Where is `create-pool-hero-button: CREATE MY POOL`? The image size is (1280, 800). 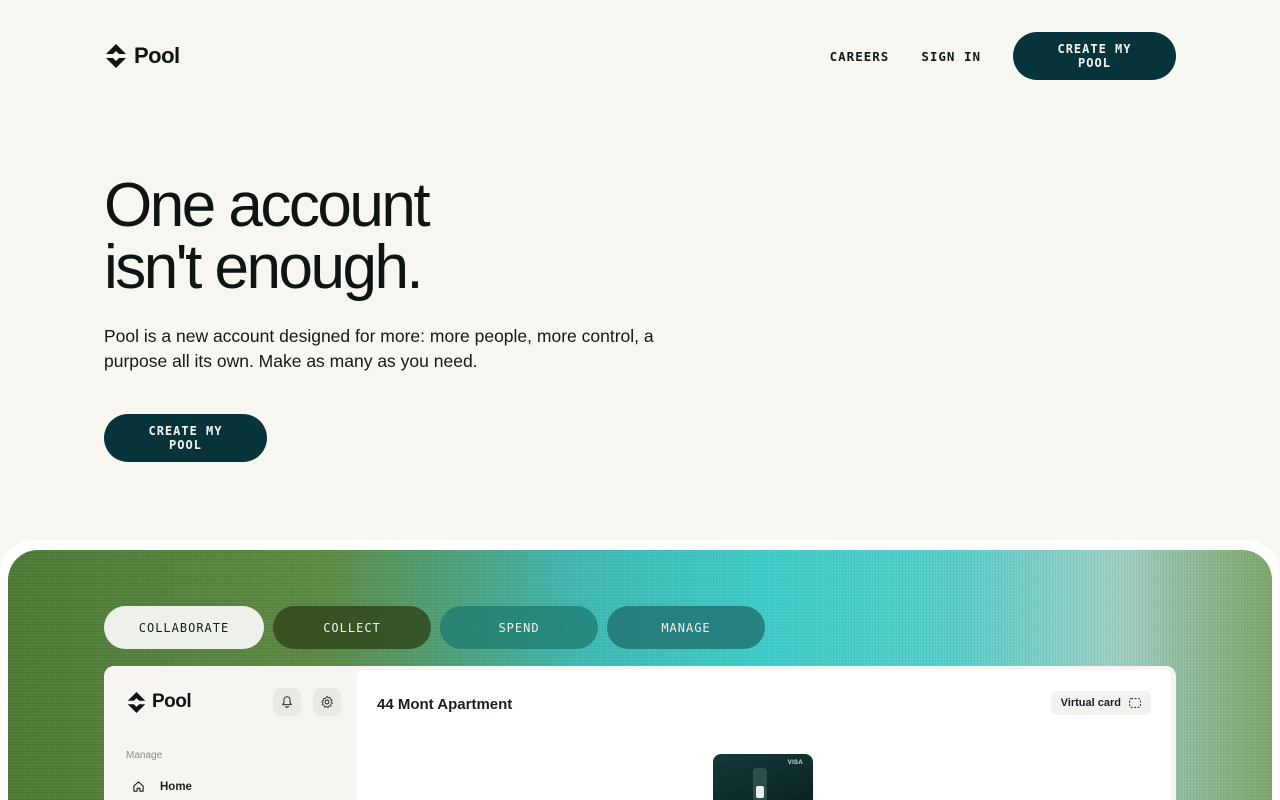 create-pool-hero-button: CREATE MY POOL is located at coordinates (185, 438).